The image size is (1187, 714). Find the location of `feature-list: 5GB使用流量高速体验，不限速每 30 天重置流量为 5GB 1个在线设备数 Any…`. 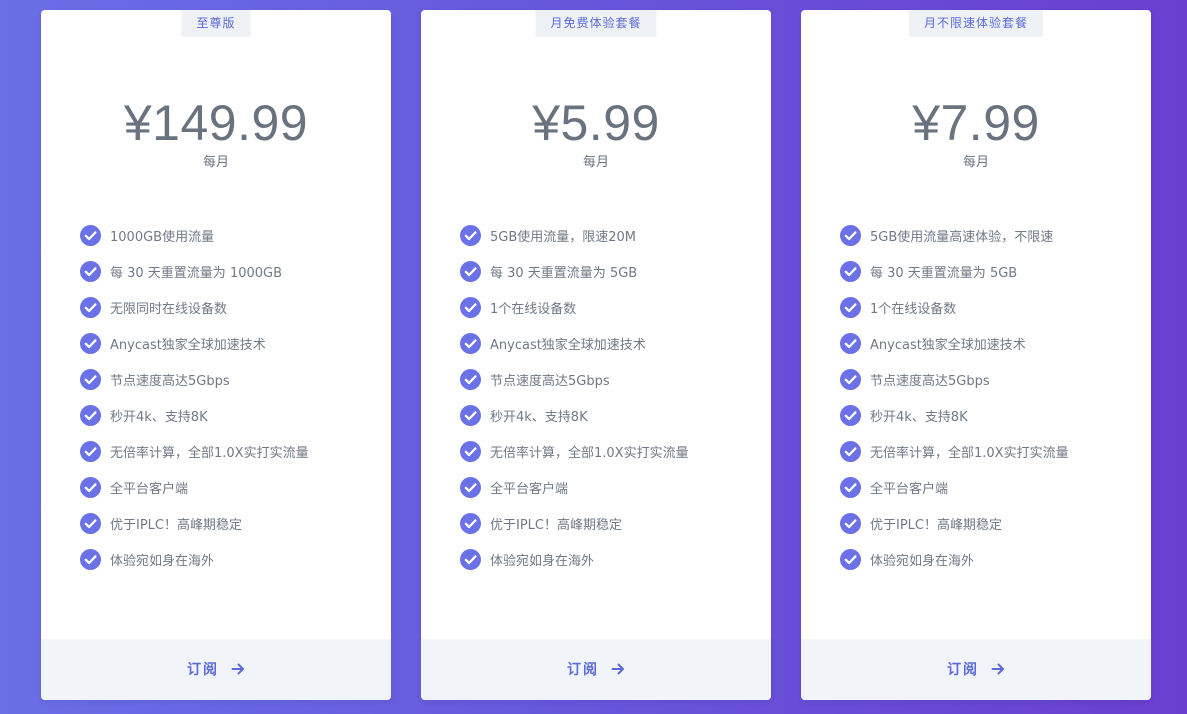

feature-list: 5GB使用流量高速体验，不限速每 30 天重置流量为 5GB 1个在线设备数 Any… is located at coordinates (990, 397).